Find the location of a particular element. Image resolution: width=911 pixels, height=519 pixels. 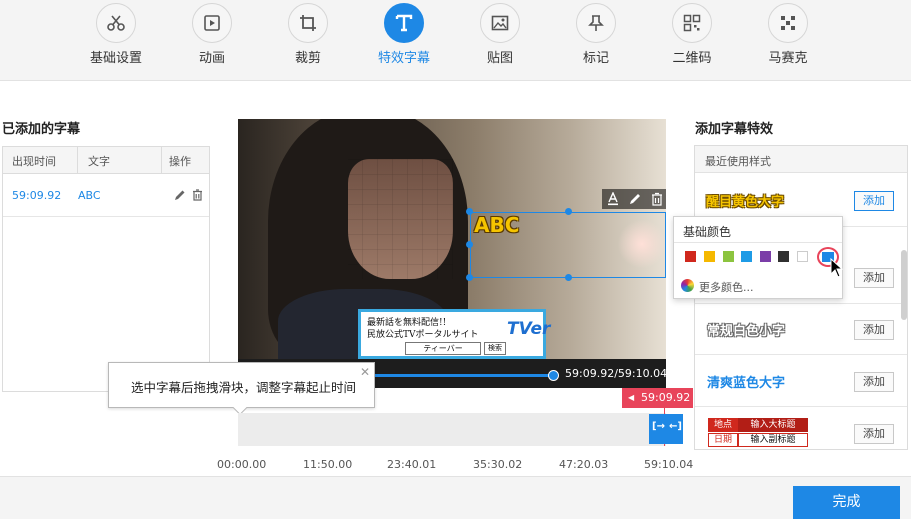

column-header: 出现时间 is located at coordinates (34, 161).